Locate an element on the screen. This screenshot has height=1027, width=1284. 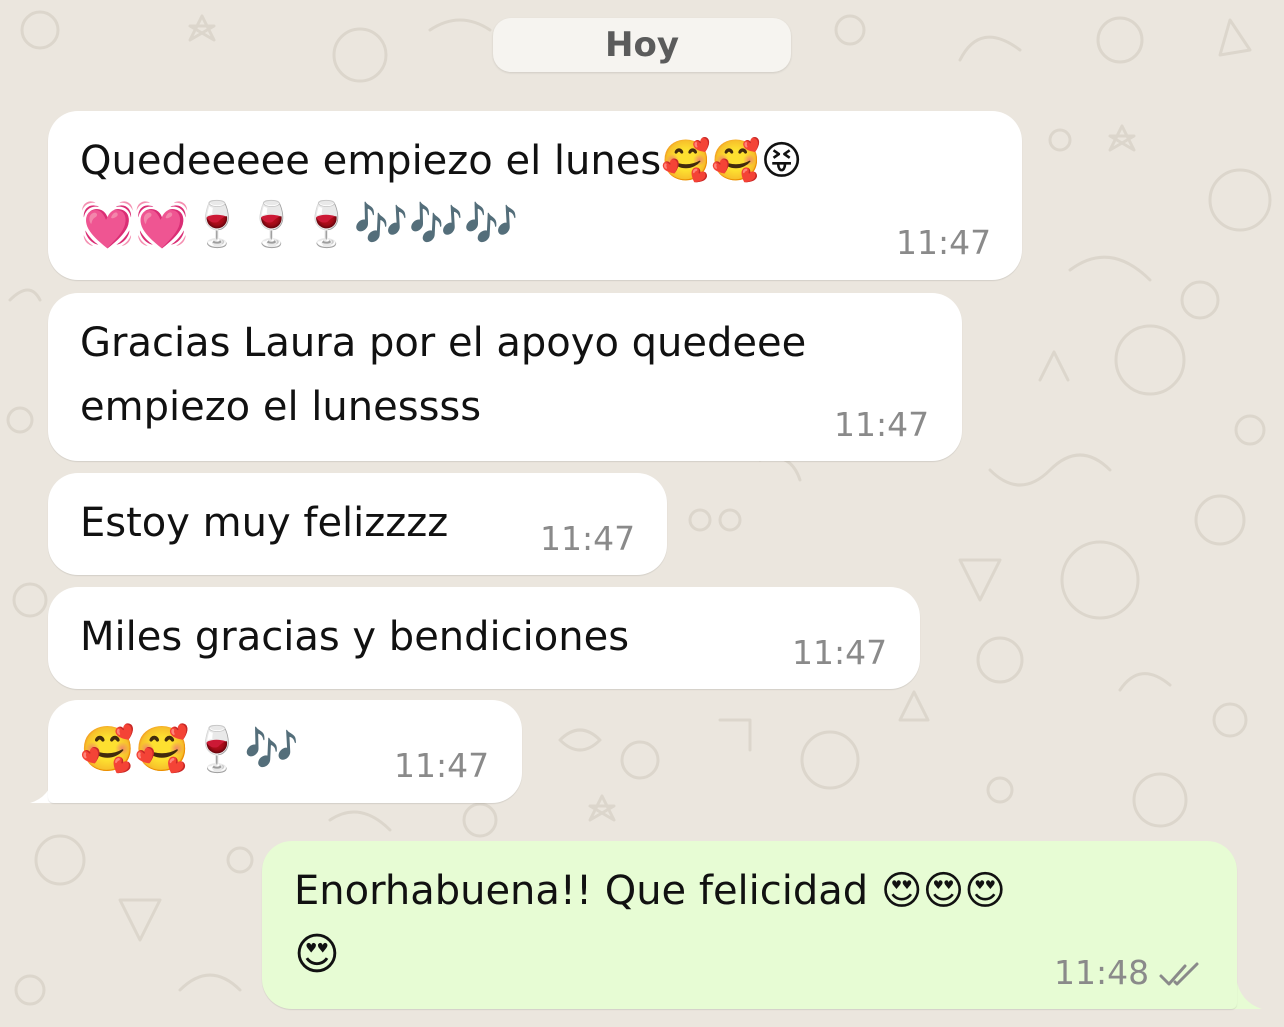
message-status: 11:48 is located at coordinates (1131, 973).